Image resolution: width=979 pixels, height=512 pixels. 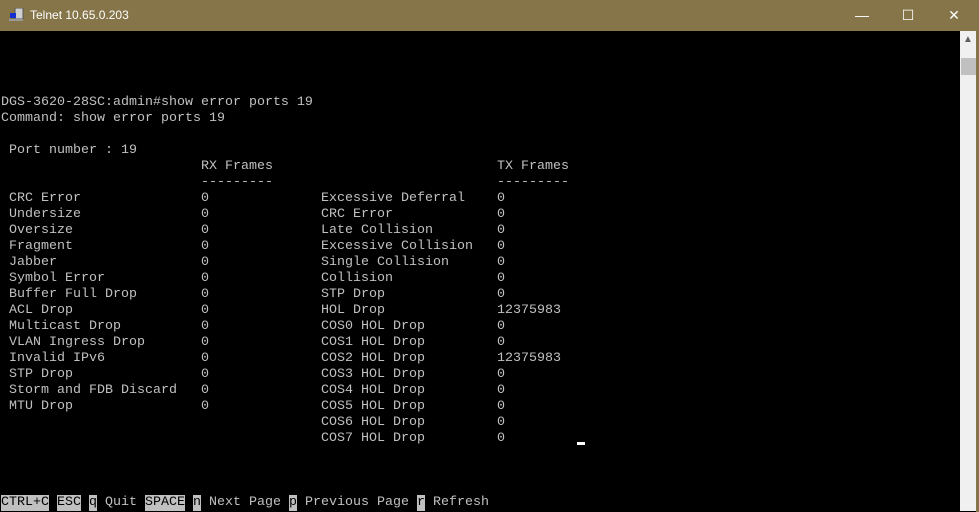 What do you see at coordinates (968, 271) in the screenshot?
I see `vertical-scrollbar: ▲` at bounding box center [968, 271].